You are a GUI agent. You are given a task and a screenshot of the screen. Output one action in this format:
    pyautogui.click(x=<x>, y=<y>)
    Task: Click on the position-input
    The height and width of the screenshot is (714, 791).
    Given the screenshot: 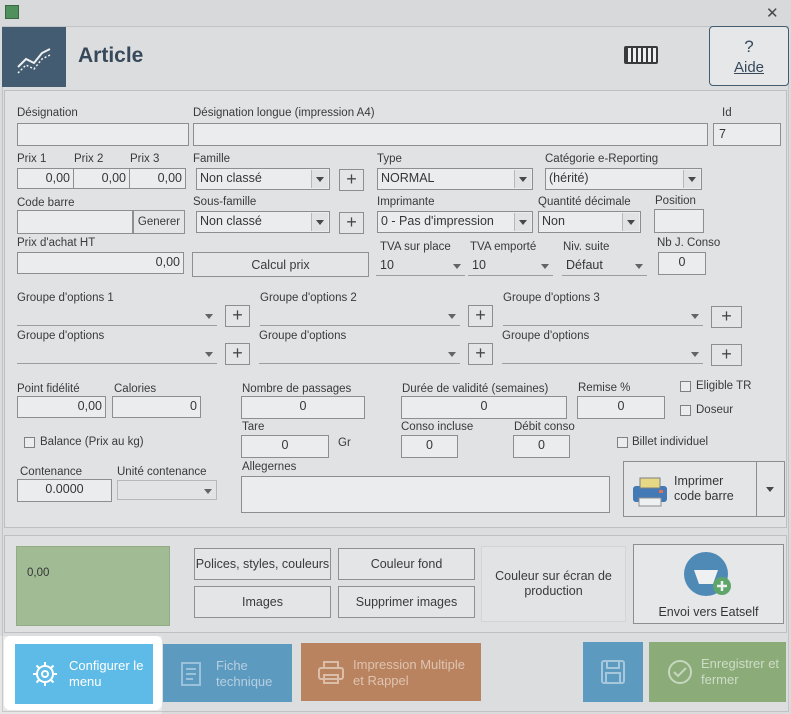 What is the action you would take?
    pyautogui.click(x=679, y=221)
    